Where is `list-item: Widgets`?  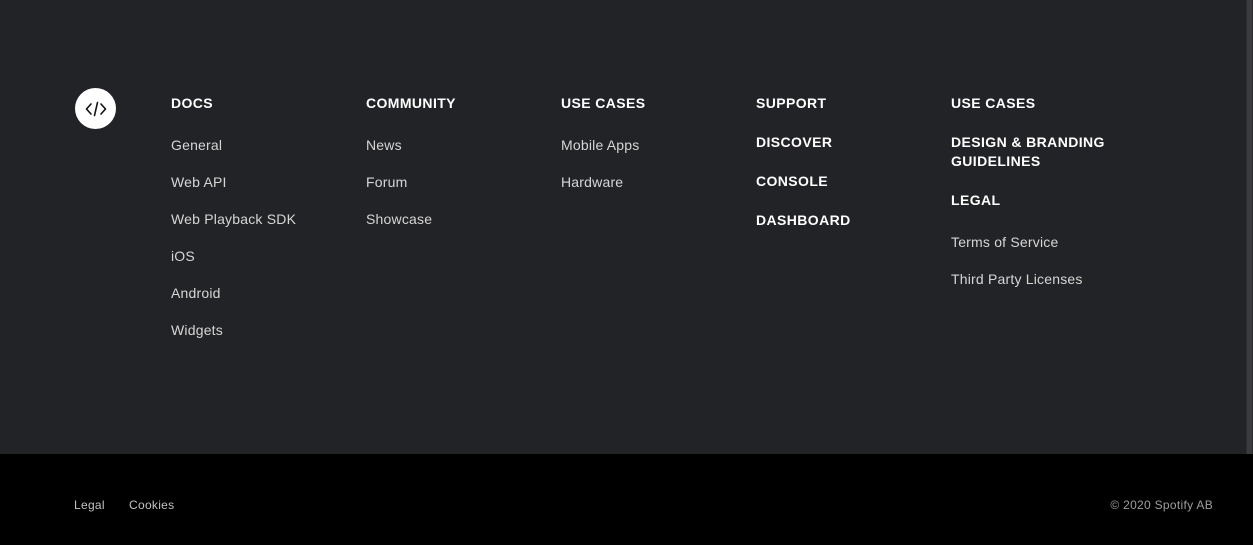 list-item: Widgets is located at coordinates (266, 340).